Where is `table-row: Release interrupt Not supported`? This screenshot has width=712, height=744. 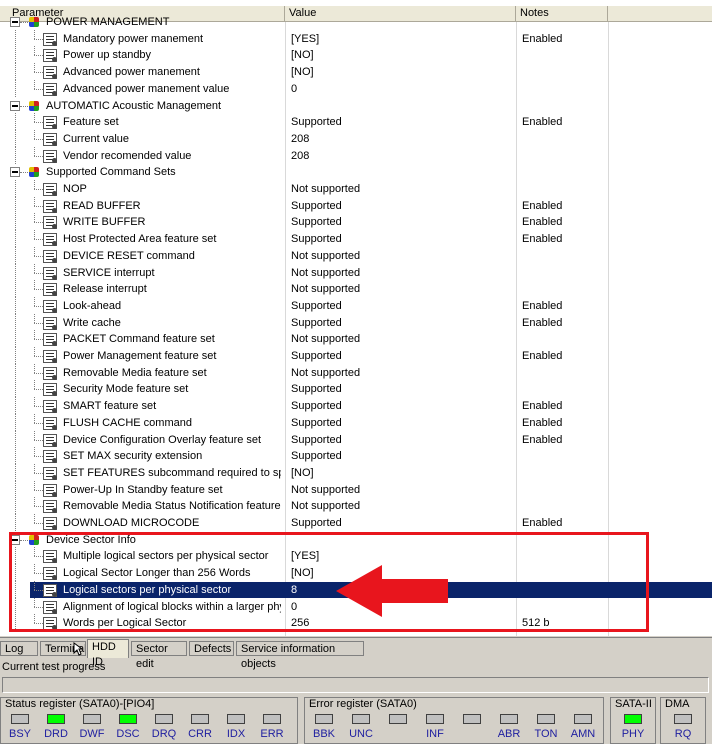
table-row: Release interrupt Not supported is located at coordinates (356, 289).